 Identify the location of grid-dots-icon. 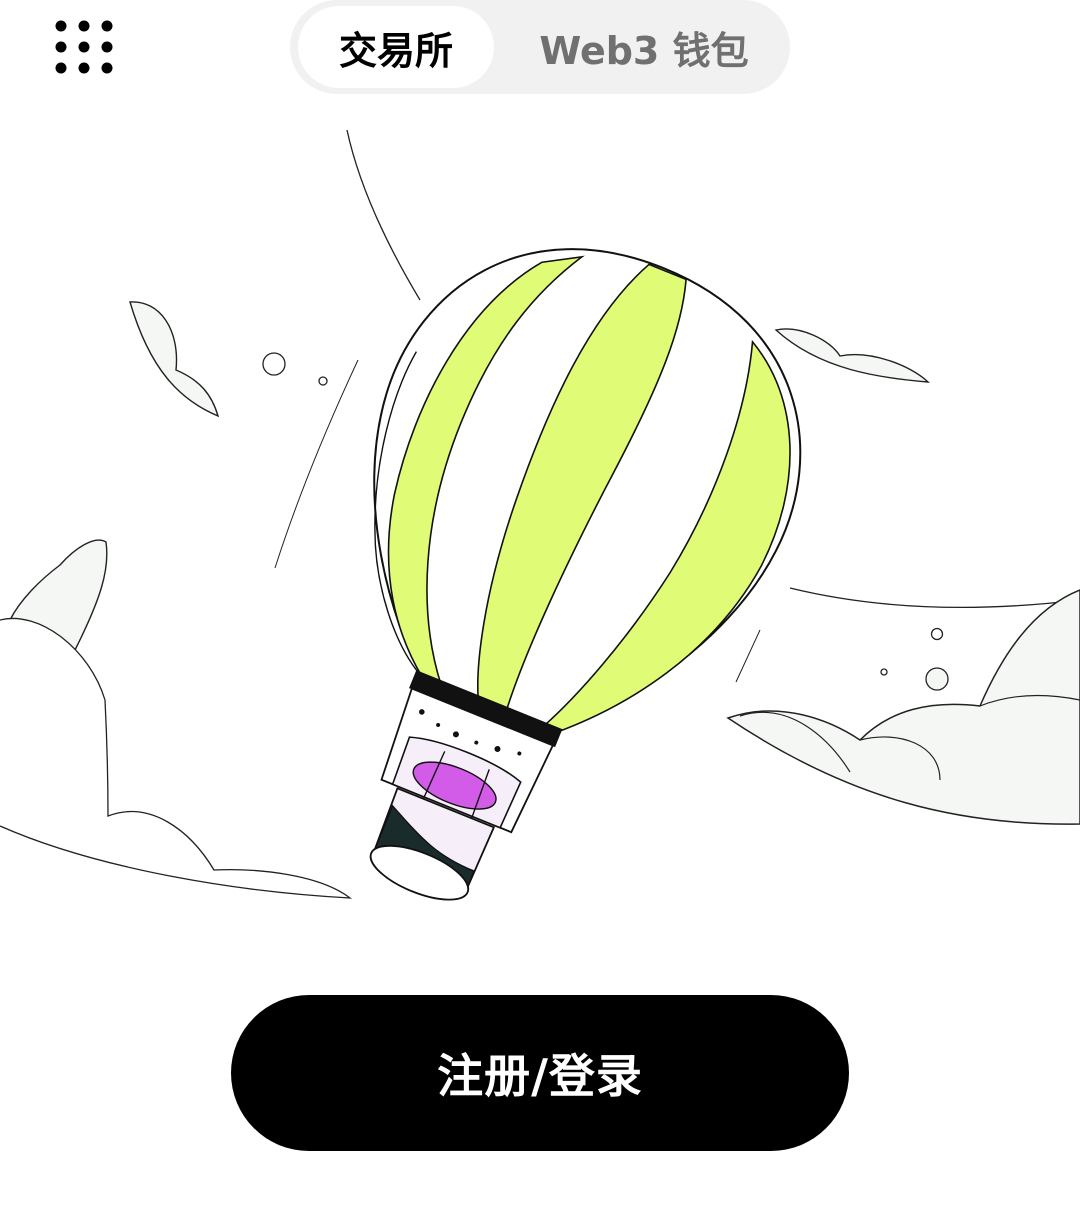
(84, 48).